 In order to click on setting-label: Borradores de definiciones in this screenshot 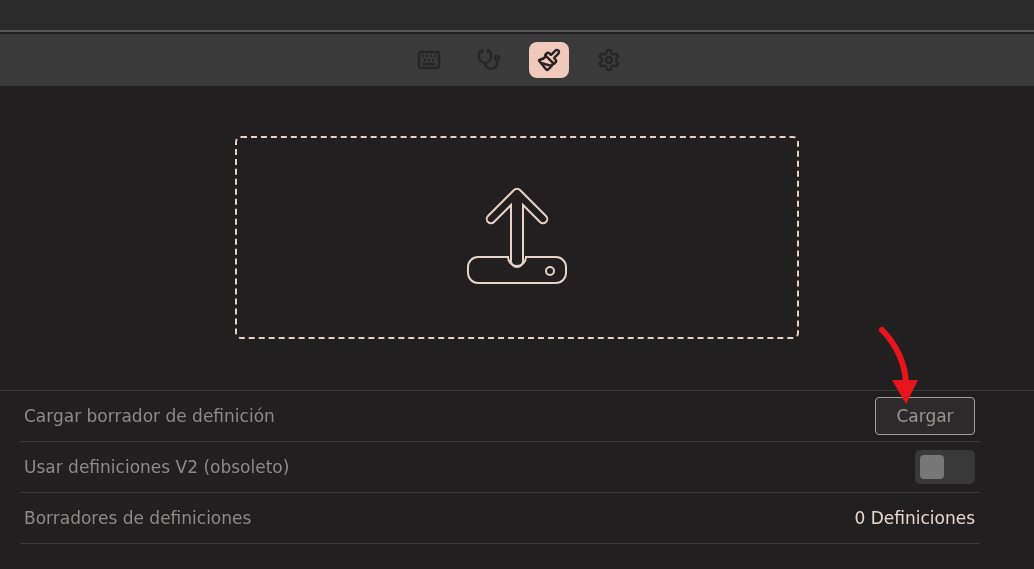, I will do `click(138, 518)`.